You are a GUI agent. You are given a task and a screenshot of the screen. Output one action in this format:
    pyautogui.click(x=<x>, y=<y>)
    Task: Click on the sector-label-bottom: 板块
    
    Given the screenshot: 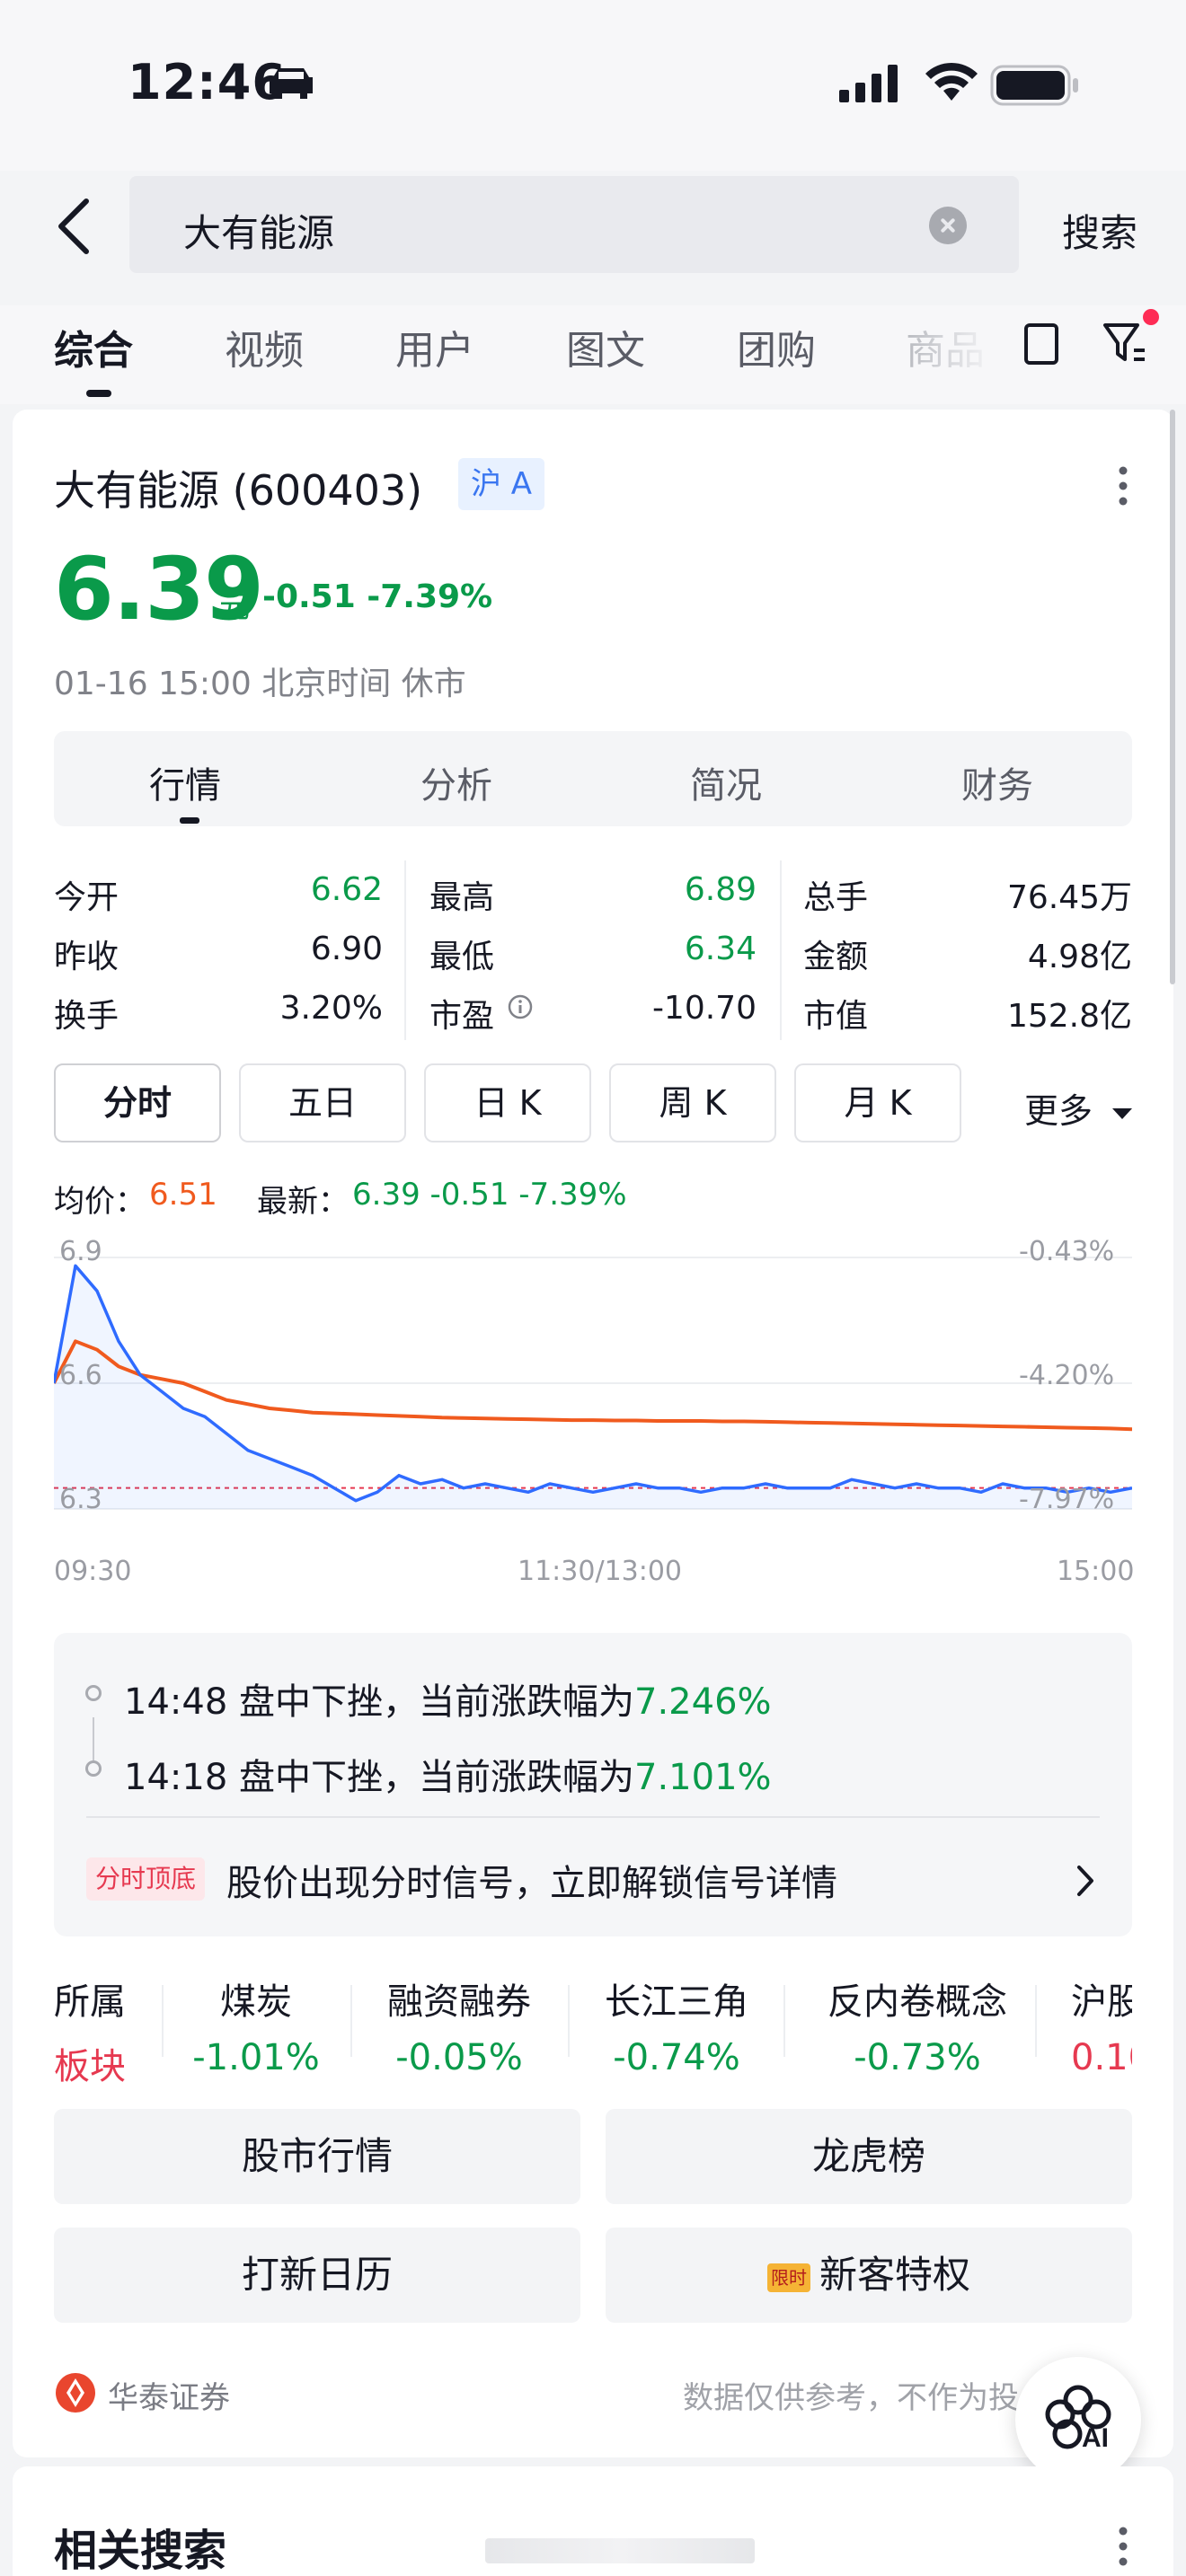 What is the action you would take?
    pyautogui.click(x=90, y=2066)
    